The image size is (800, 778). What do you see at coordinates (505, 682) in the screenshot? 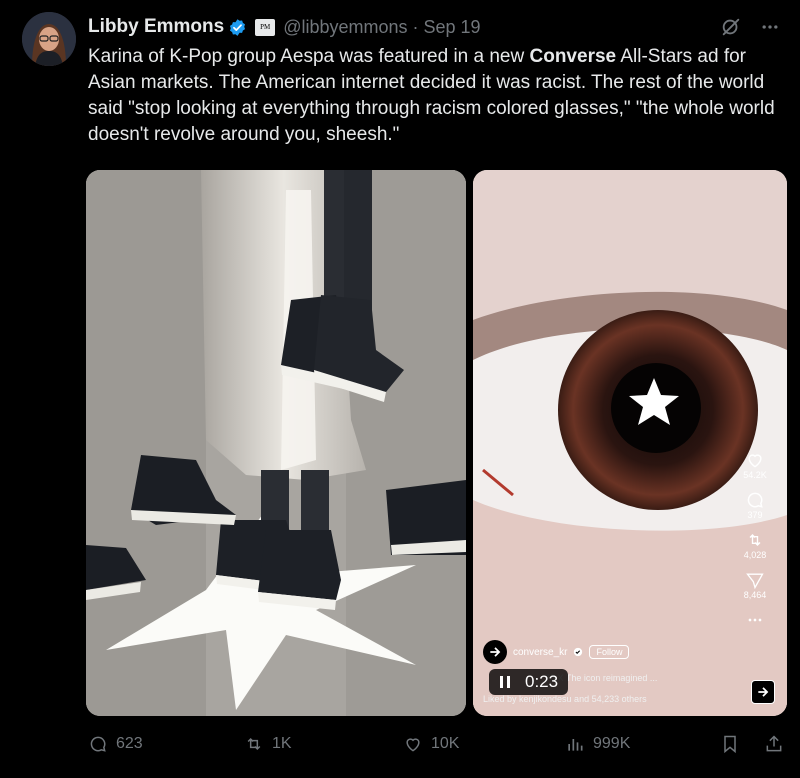
I see `pause-icon` at bounding box center [505, 682].